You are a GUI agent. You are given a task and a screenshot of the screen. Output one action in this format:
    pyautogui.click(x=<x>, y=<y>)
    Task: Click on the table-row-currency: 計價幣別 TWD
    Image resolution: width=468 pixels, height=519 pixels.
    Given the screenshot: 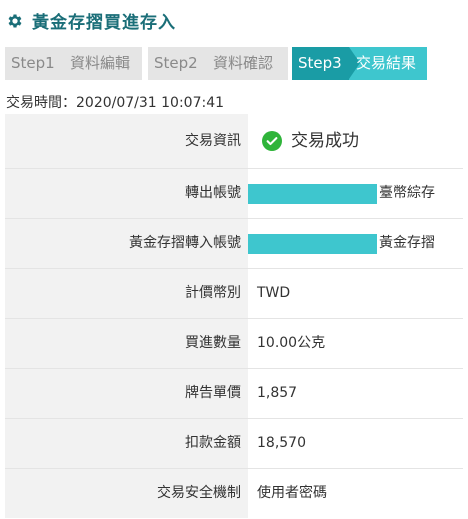 What is the action you would take?
    pyautogui.click(x=234, y=293)
    